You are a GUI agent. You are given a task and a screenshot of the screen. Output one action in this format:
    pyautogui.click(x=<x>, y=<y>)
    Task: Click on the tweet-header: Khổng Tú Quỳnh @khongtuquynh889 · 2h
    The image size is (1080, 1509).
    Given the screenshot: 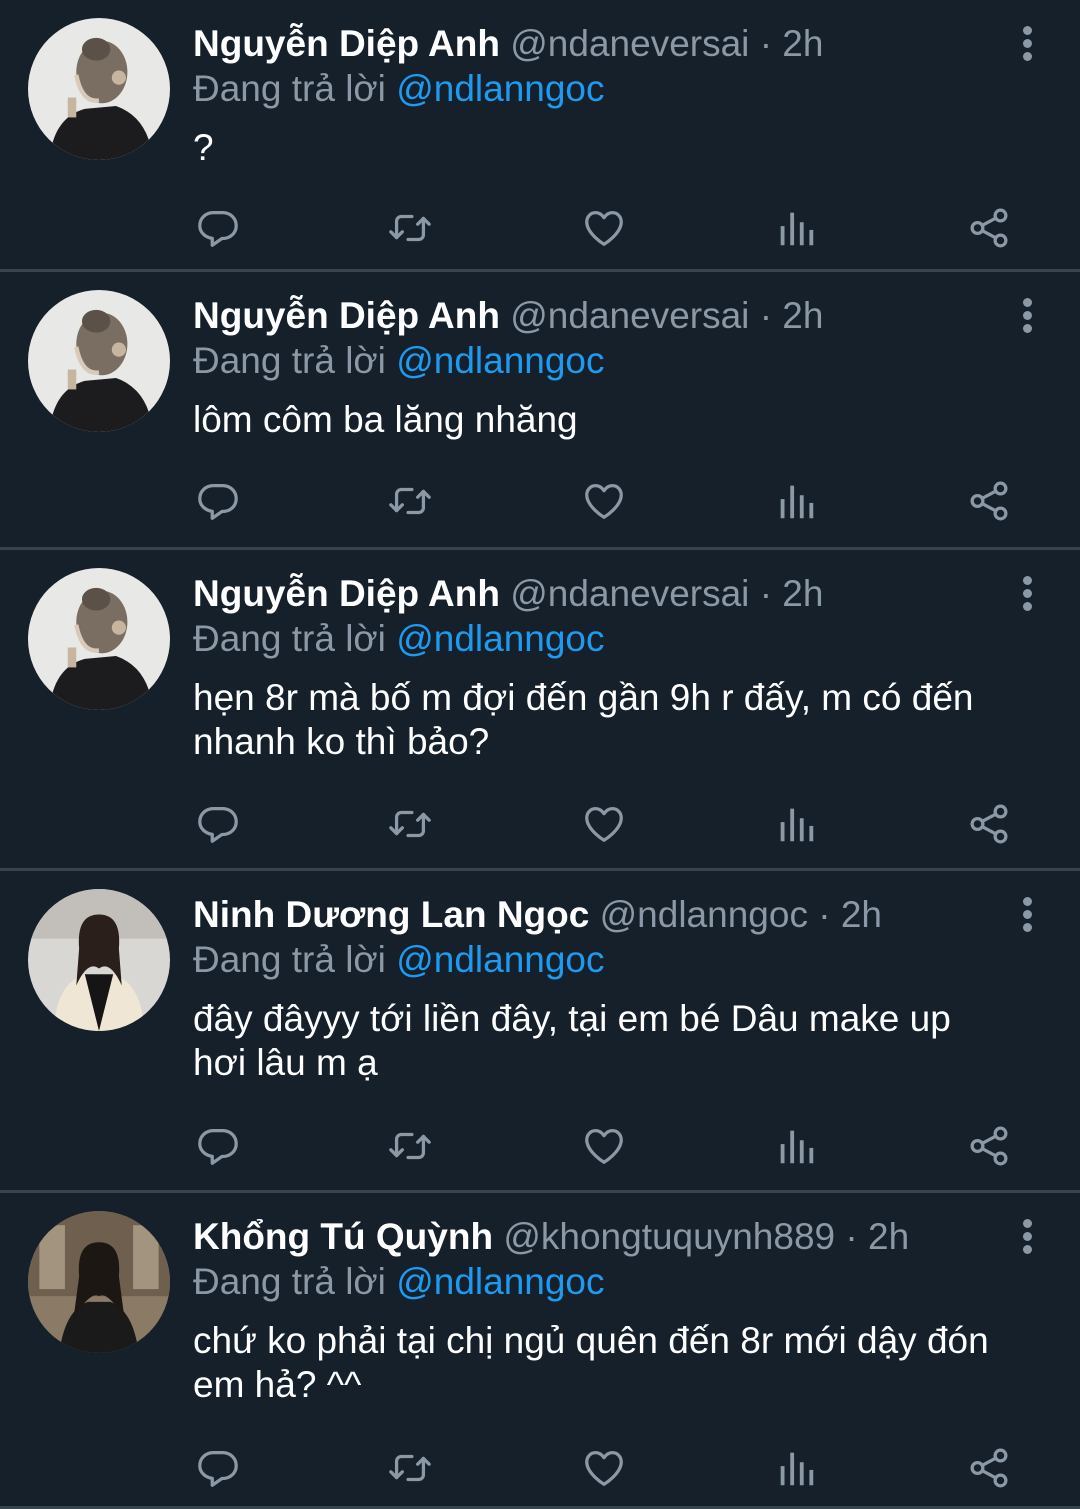 What is the action you would take?
    pyautogui.click(x=601, y=1237)
    